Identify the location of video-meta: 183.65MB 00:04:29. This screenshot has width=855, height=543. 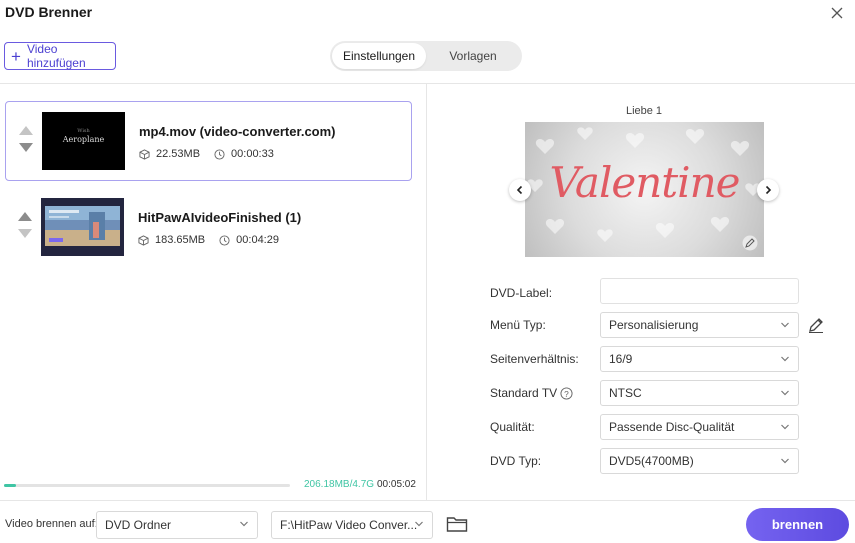
(208, 240).